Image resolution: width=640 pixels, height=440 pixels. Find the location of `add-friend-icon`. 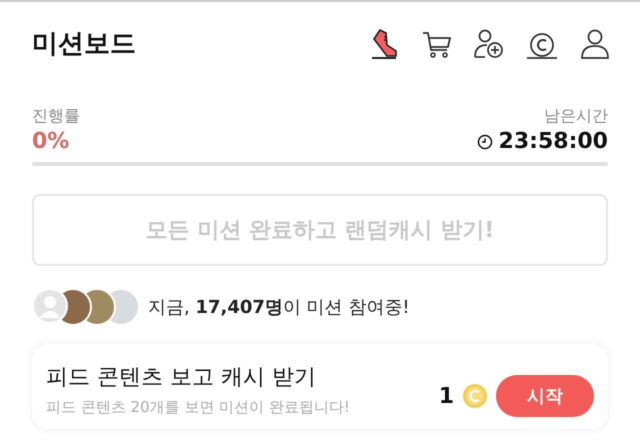

add-friend-icon is located at coordinates (489, 44).